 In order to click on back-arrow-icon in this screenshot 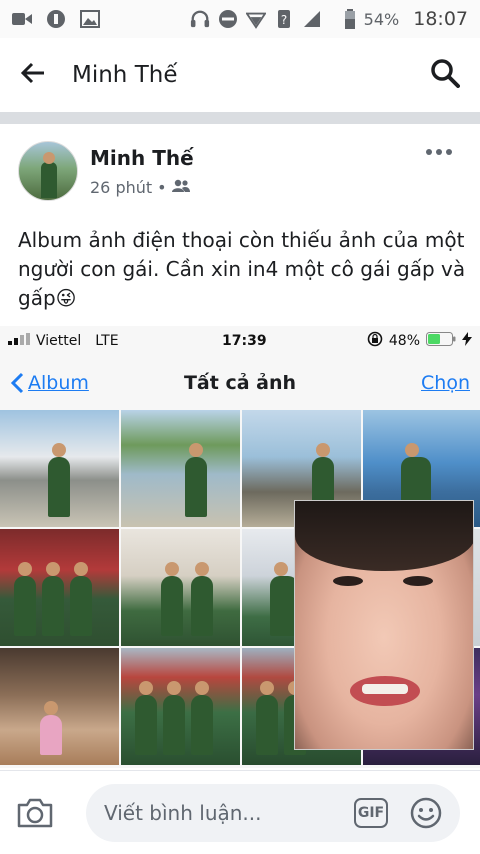, I will do `click(33, 75)`.